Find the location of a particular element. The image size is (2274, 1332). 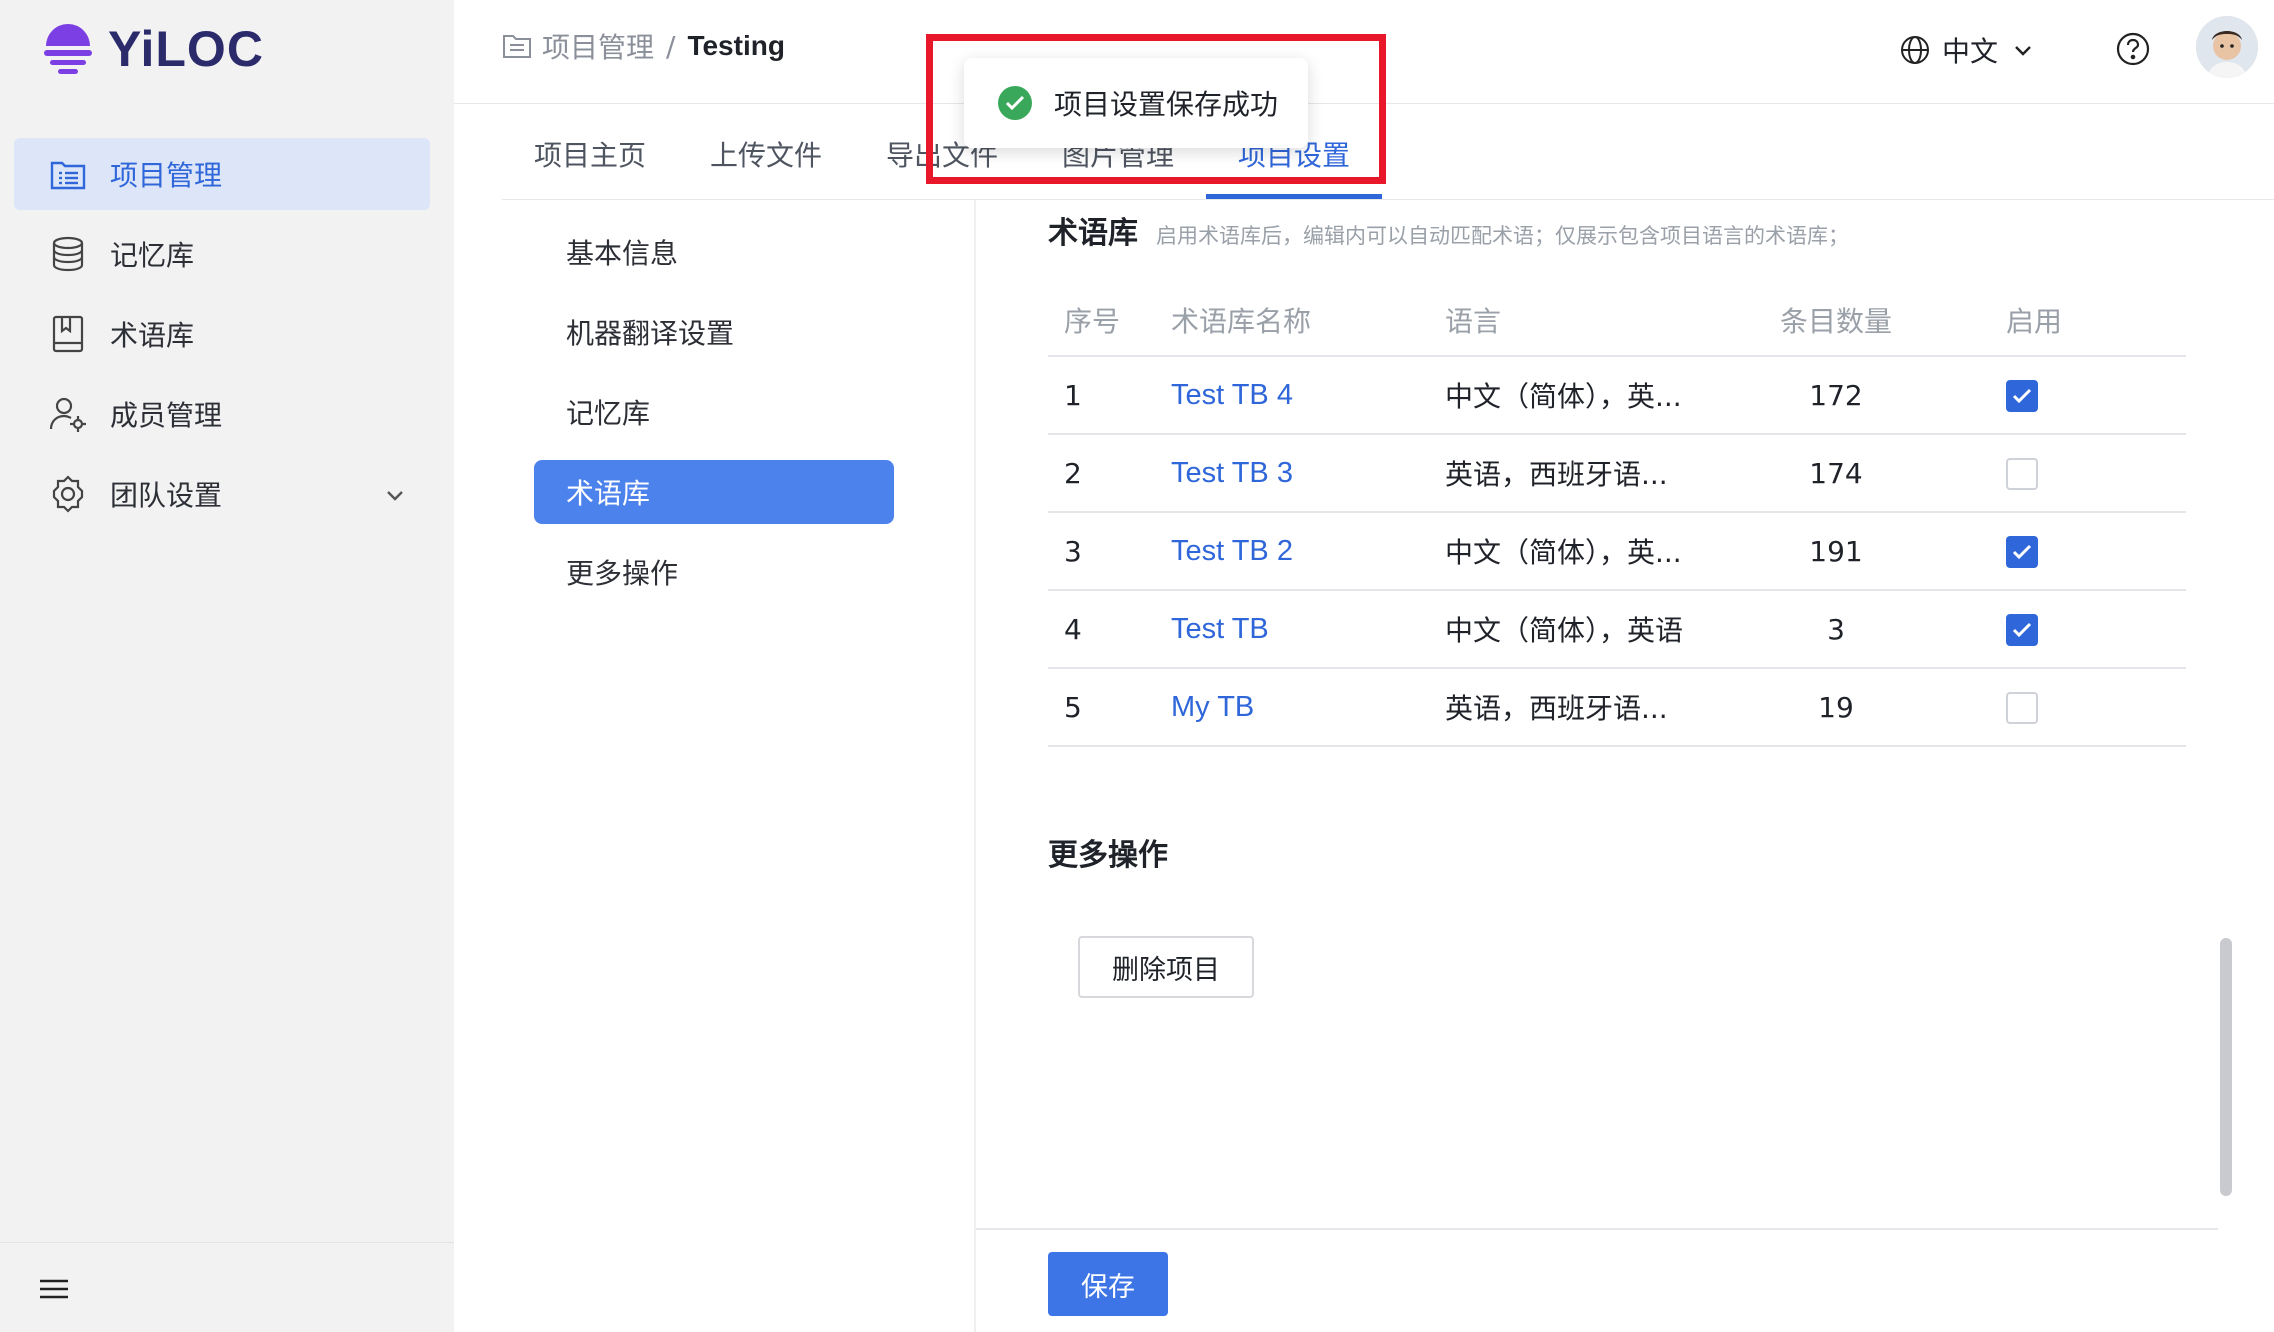

section-title: 术语库 is located at coordinates (1093, 233).